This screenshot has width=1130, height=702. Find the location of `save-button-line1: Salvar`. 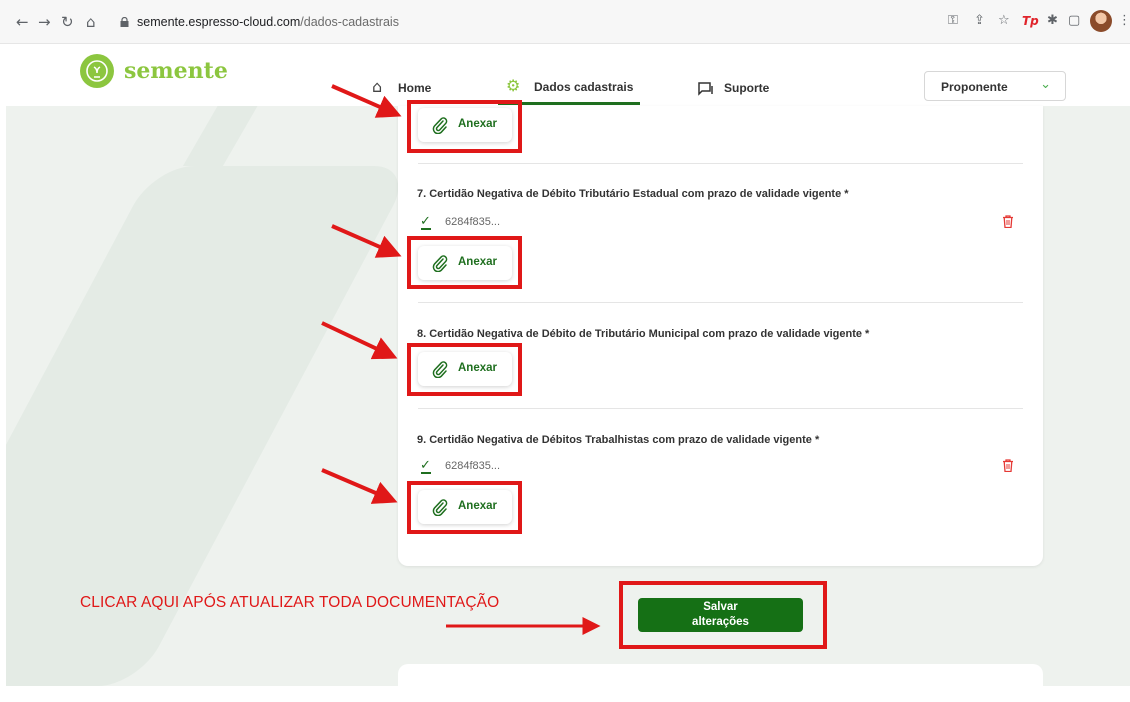

save-button-line1: Salvar is located at coordinates (720, 607).